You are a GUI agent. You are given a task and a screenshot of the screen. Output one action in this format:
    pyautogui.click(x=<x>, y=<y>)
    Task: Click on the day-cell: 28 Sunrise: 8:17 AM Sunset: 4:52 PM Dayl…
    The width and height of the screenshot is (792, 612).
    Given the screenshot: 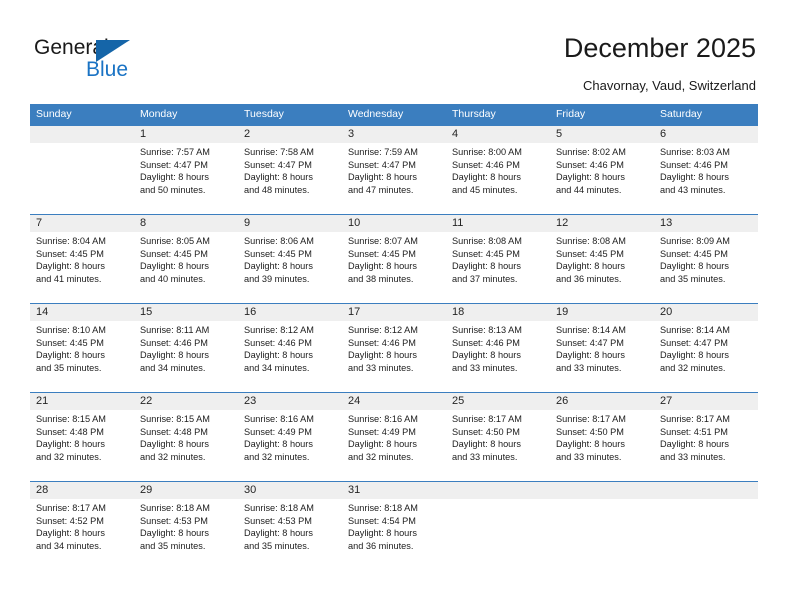 What is the action you would take?
    pyautogui.click(x=82, y=526)
    